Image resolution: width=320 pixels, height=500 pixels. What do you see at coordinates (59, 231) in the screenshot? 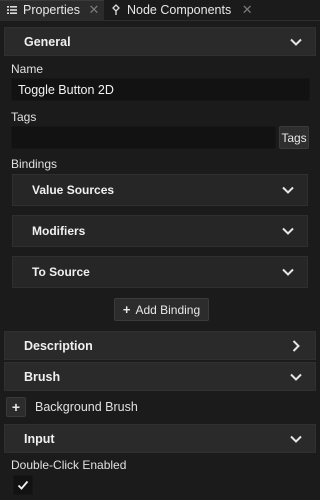
I see `subsection-title: Modifiers` at bounding box center [59, 231].